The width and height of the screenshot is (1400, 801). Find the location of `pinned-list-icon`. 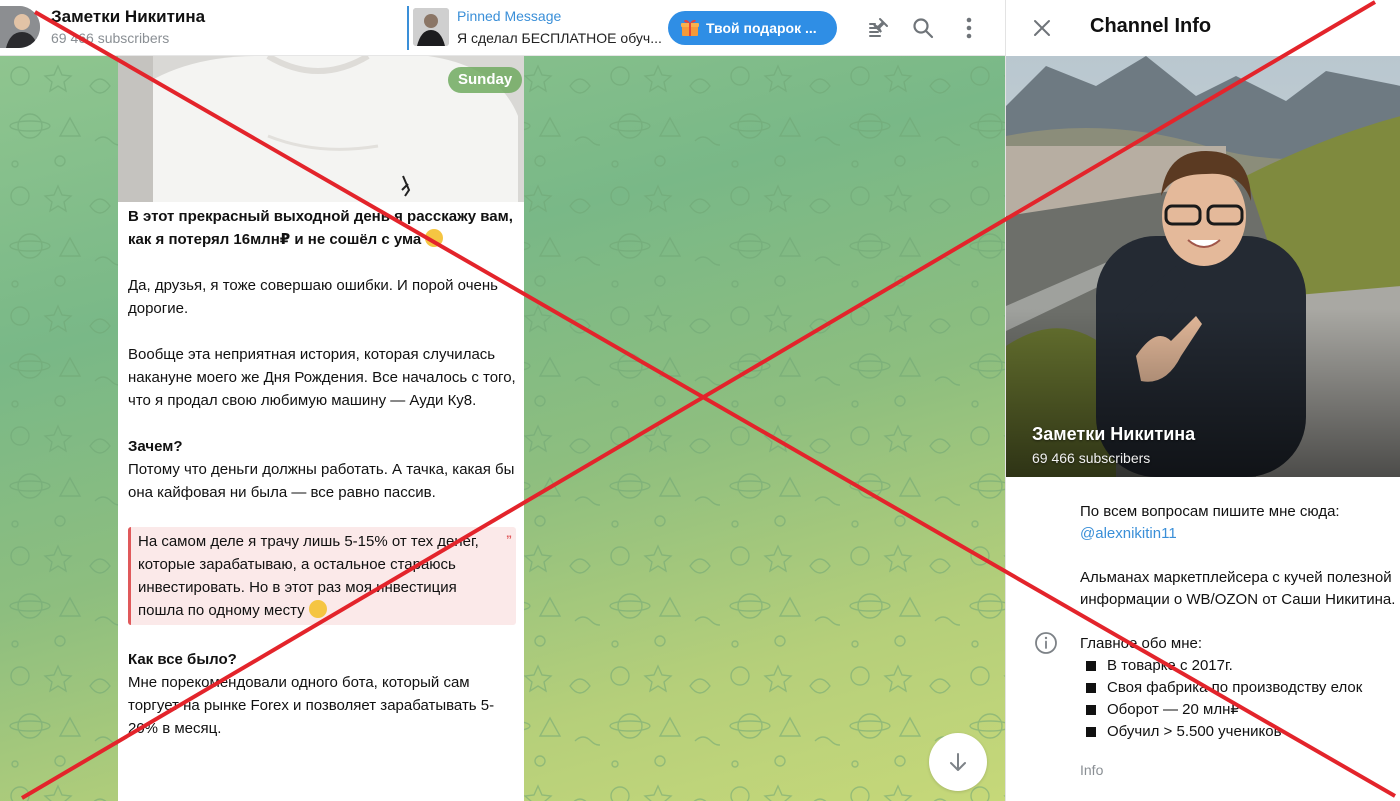

pinned-list-icon is located at coordinates (878, 28).